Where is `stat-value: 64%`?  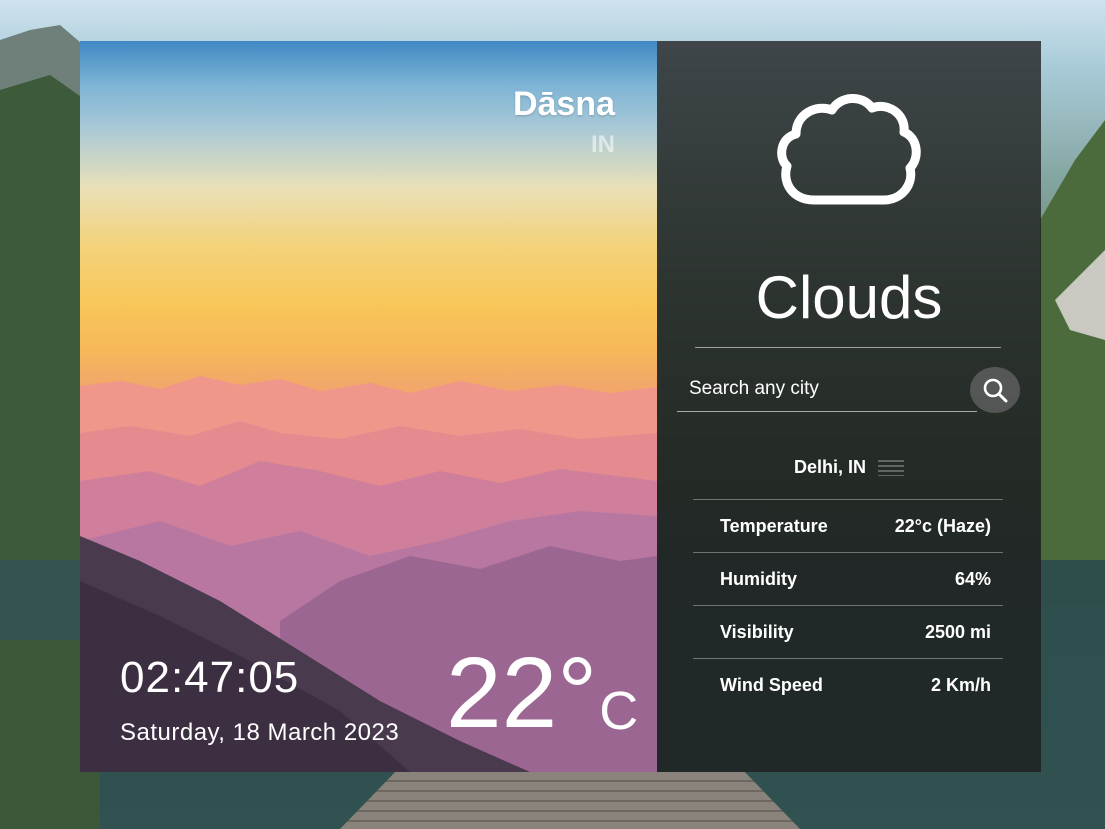 stat-value: 64% is located at coordinates (972, 579).